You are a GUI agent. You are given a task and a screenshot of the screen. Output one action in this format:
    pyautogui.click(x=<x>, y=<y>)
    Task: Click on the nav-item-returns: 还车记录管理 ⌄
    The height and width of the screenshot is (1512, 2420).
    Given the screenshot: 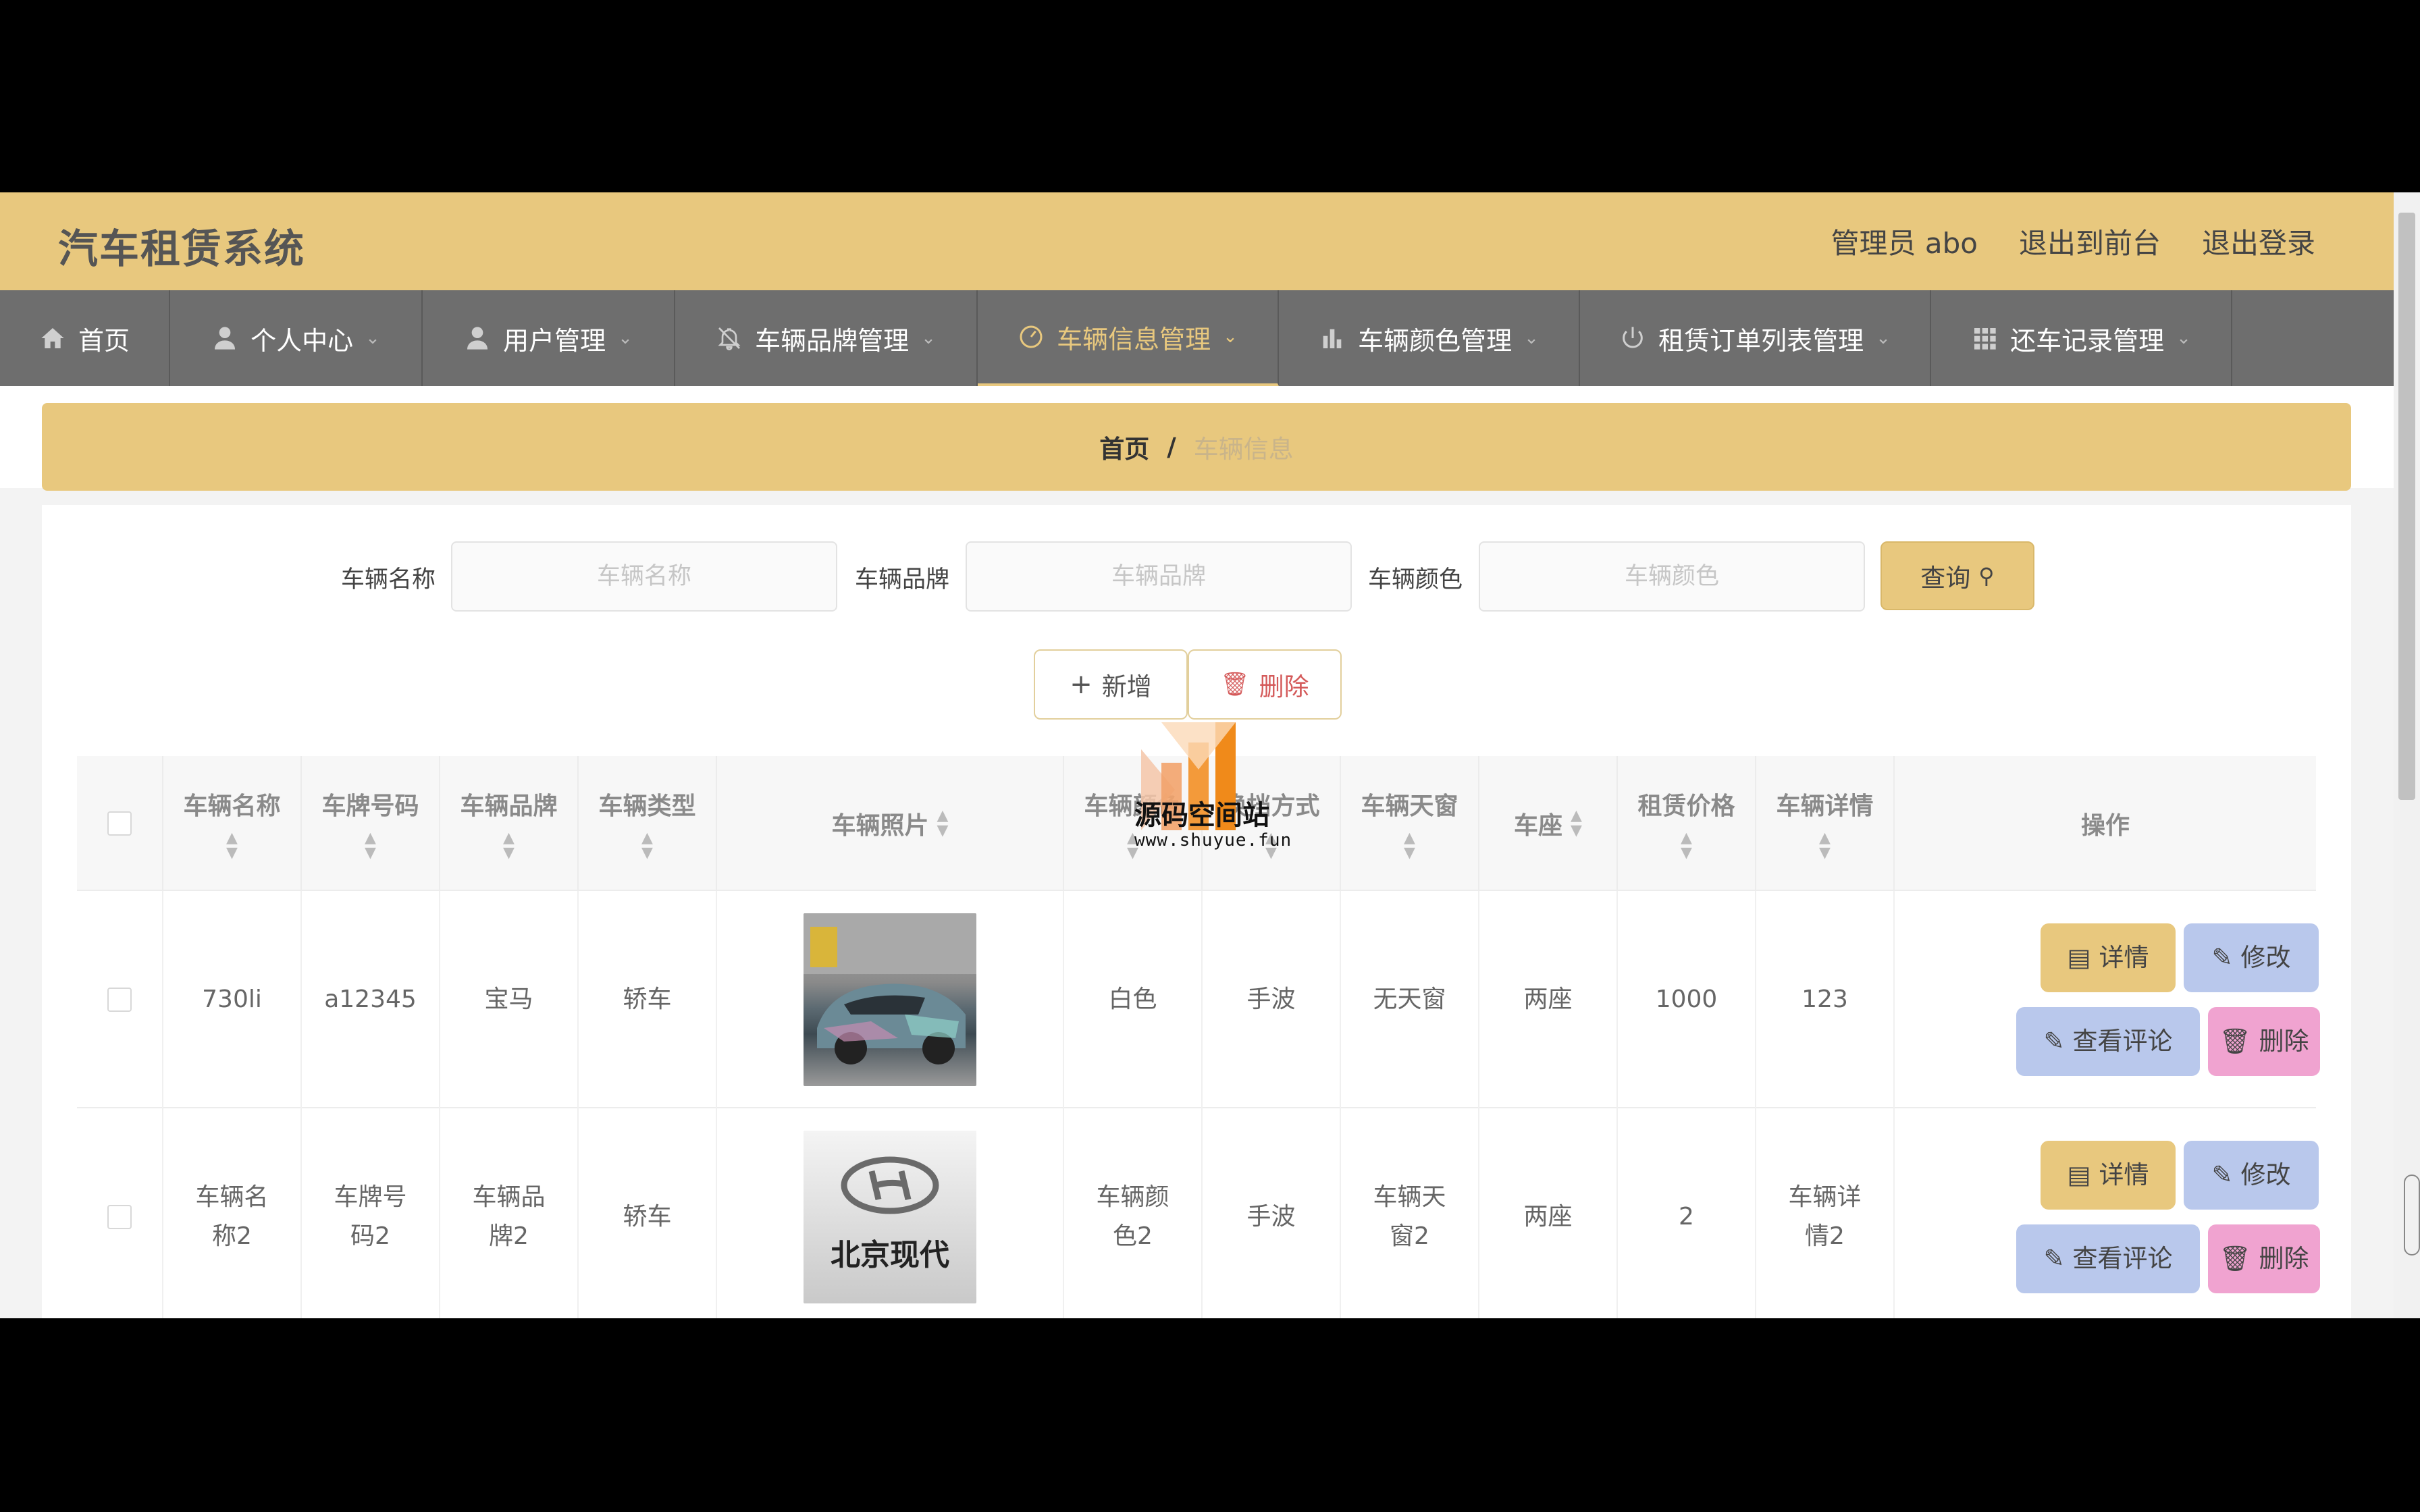 What is the action you would take?
    pyautogui.click(x=2081, y=338)
    